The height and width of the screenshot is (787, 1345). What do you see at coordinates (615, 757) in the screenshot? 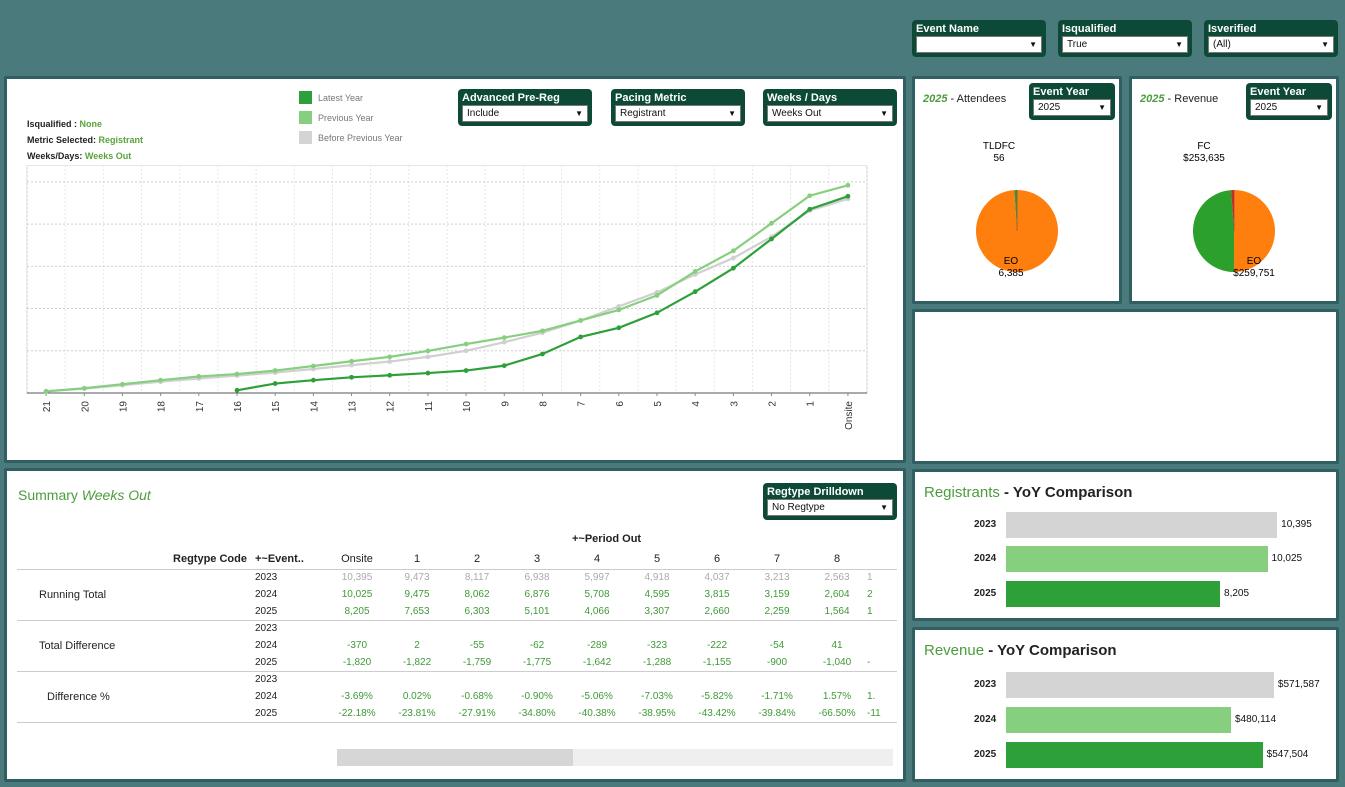
I see `scrollbar-track` at bounding box center [615, 757].